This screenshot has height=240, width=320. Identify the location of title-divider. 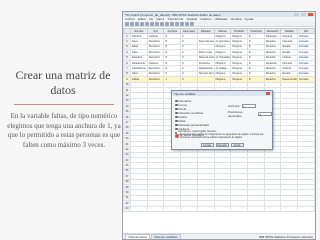
(64, 104).